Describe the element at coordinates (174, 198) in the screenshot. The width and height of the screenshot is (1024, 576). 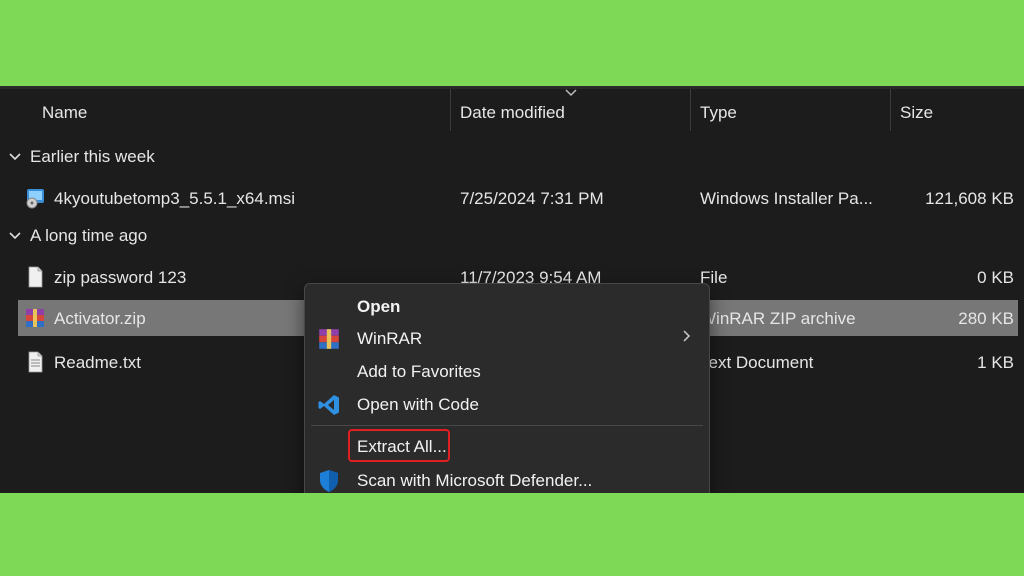
I see `file-name: 4kyoutubetomp3_5.5.1_x64.msi` at that location.